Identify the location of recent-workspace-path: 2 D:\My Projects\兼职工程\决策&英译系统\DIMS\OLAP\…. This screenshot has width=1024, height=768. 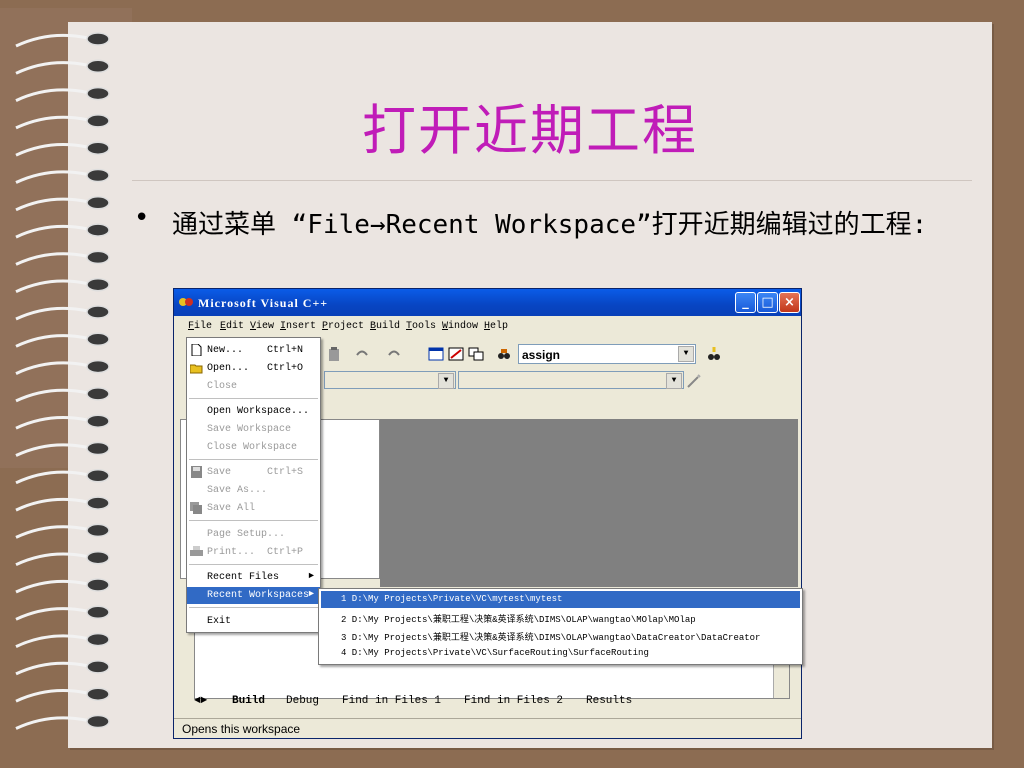
(518, 620).